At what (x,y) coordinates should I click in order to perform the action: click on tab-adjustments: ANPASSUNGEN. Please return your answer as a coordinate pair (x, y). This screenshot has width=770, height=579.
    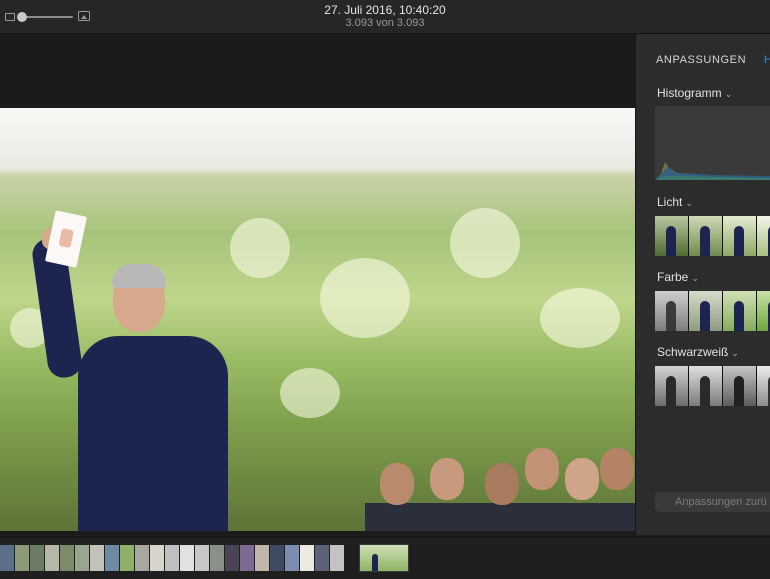
    Looking at the image, I should click on (701, 60).